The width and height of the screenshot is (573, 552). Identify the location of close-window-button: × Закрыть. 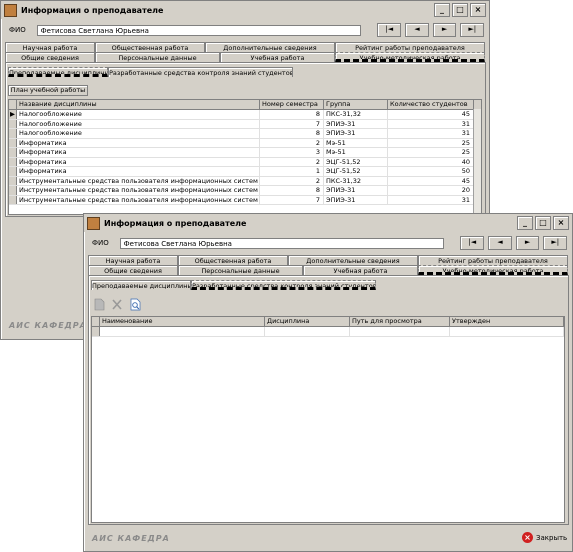
(544, 537).